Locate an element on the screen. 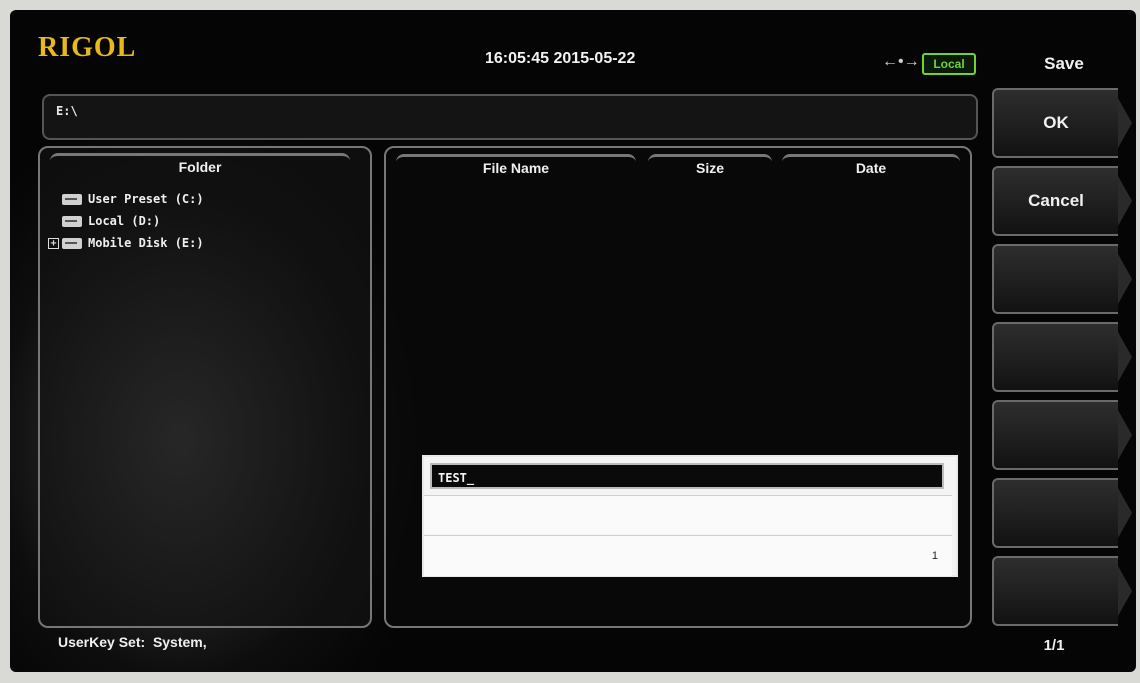  cancel-button: Cancel is located at coordinates (1062, 201).